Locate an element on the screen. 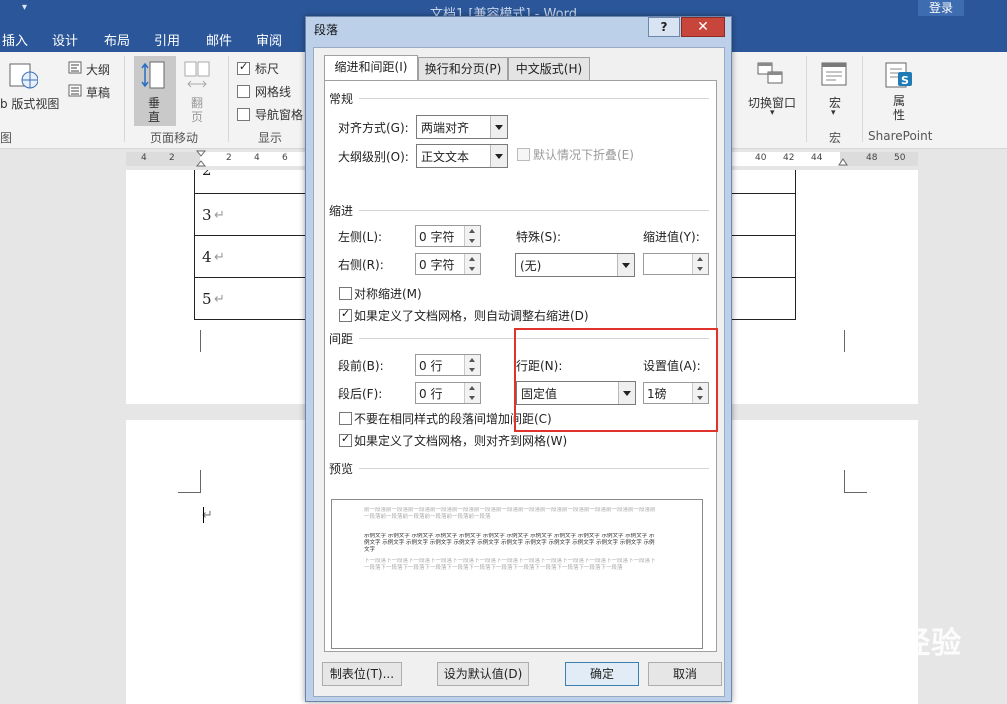 The height and width of the screenshot is (704, 1007). side-label: 翻 页 is located at coordinates (197, 110).